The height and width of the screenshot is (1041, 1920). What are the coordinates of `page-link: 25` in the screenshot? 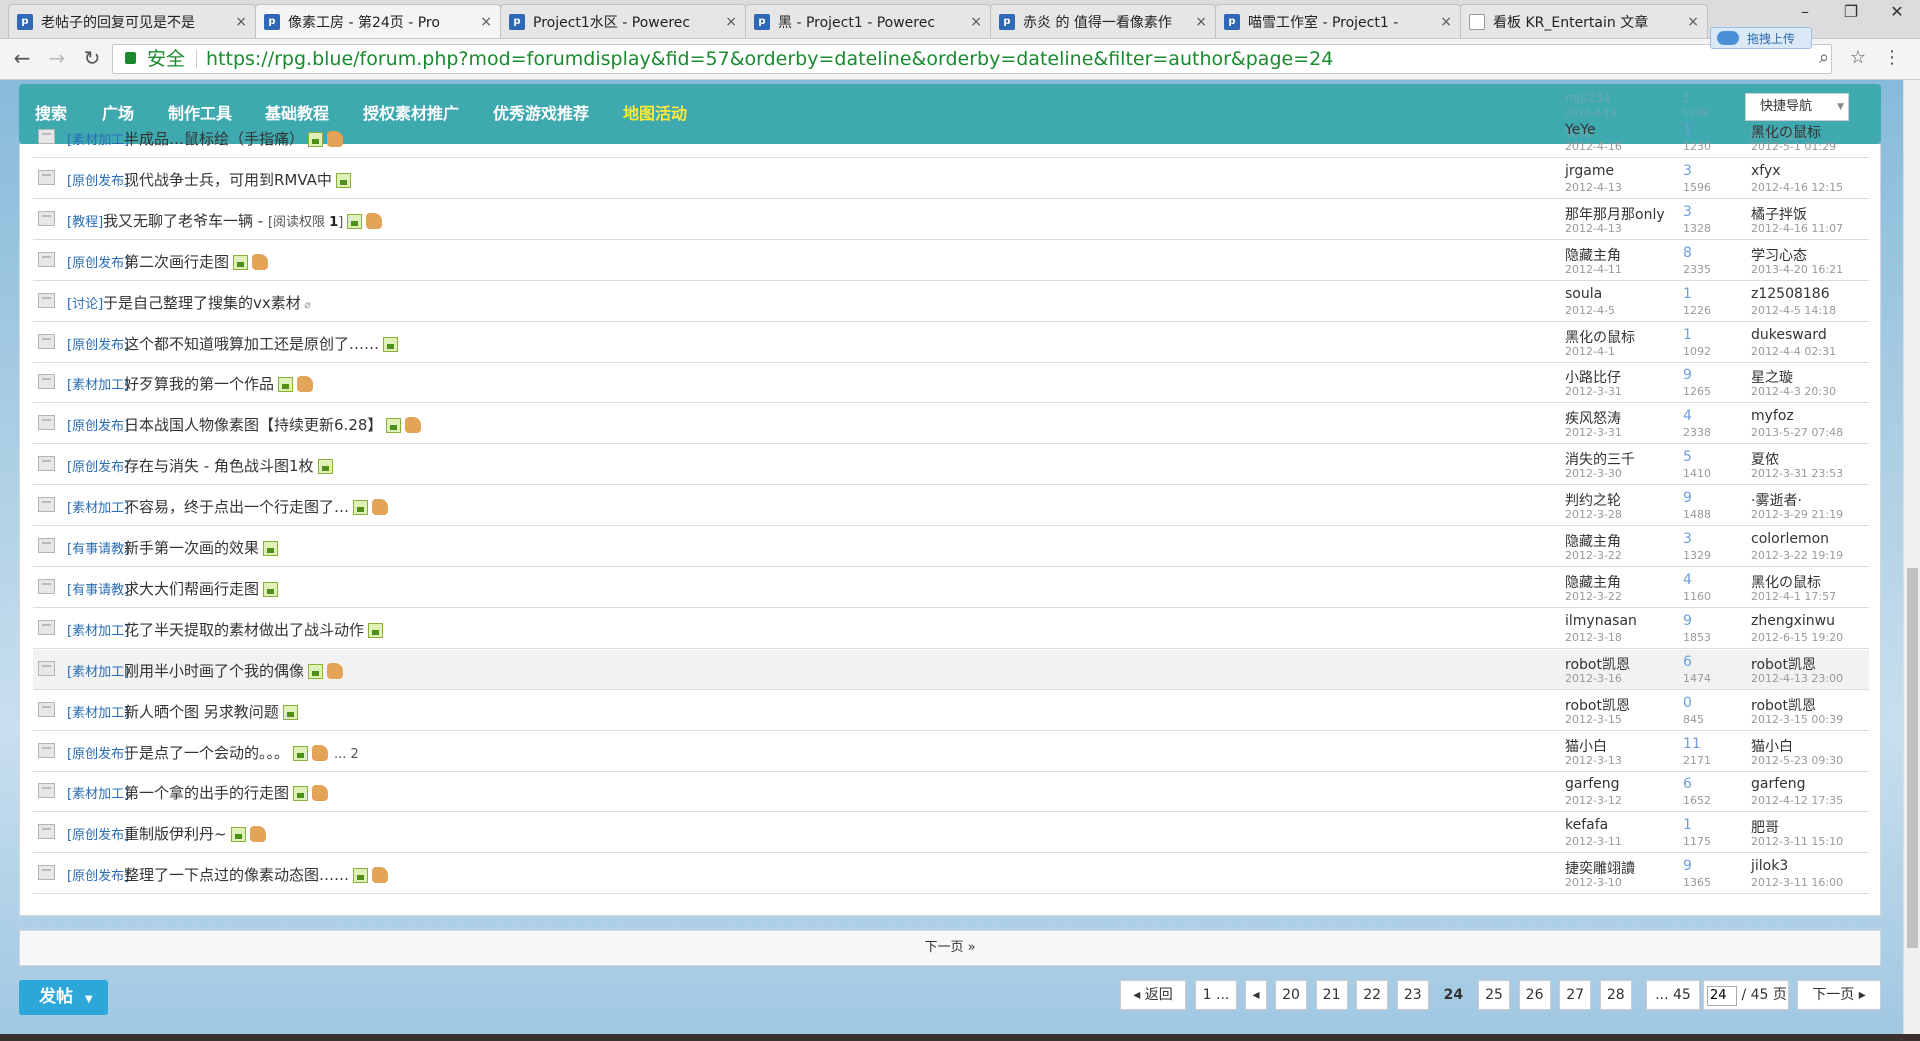 It's located at (1494, 995).